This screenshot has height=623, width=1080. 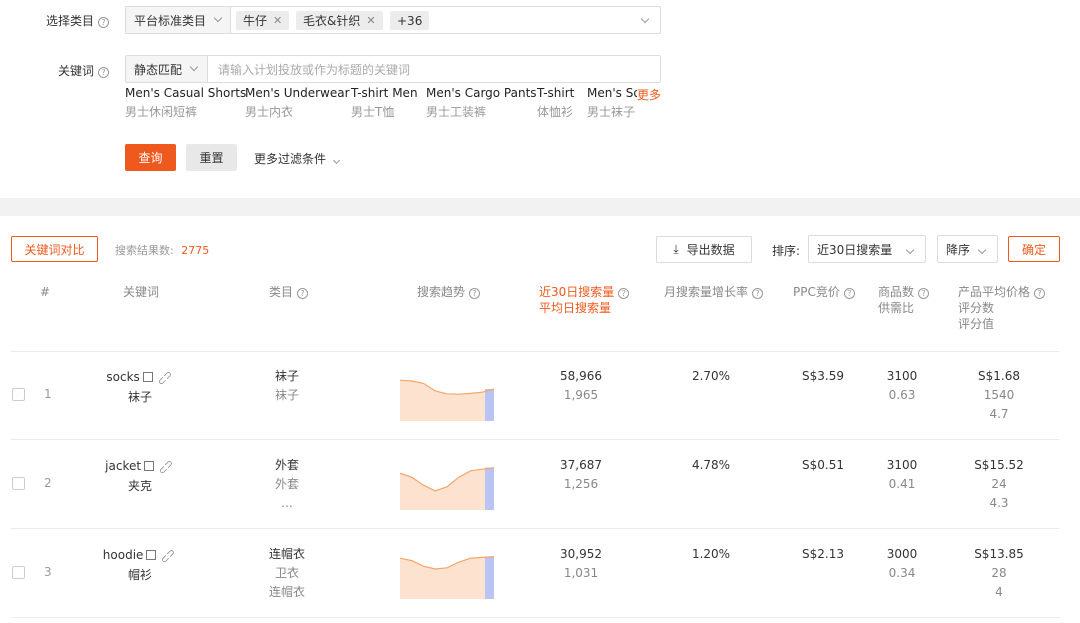 I want to click on row-rank: 3, so click(x=48, y=572).